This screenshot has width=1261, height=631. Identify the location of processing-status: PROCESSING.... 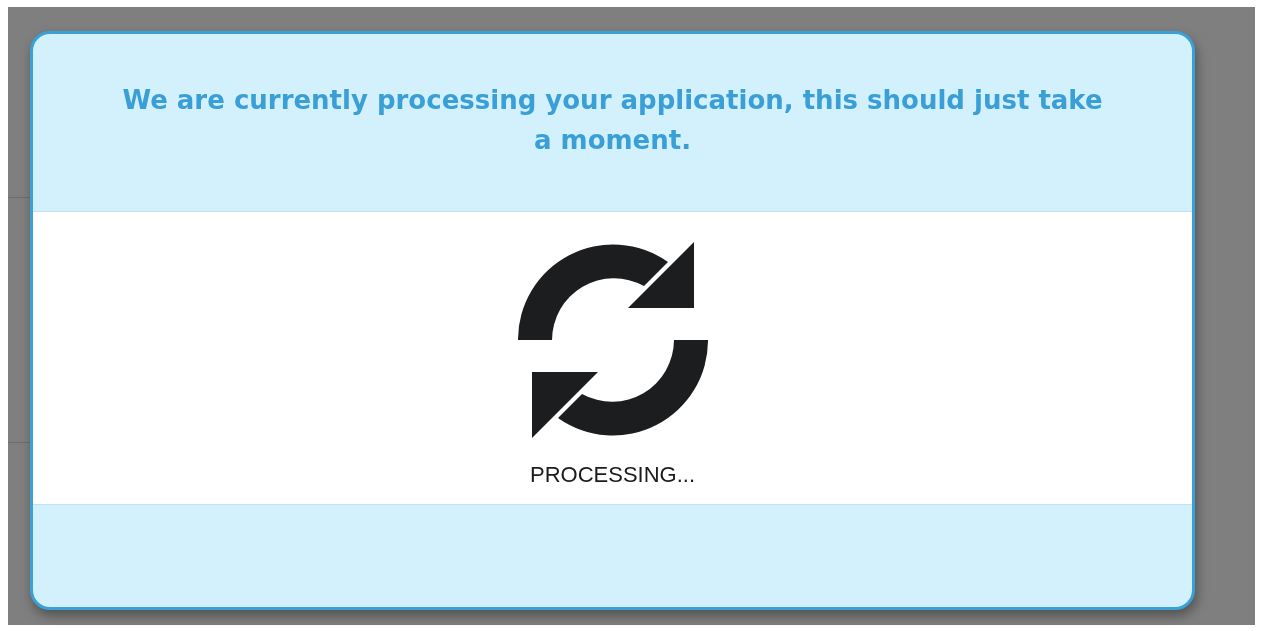
(612, 475).